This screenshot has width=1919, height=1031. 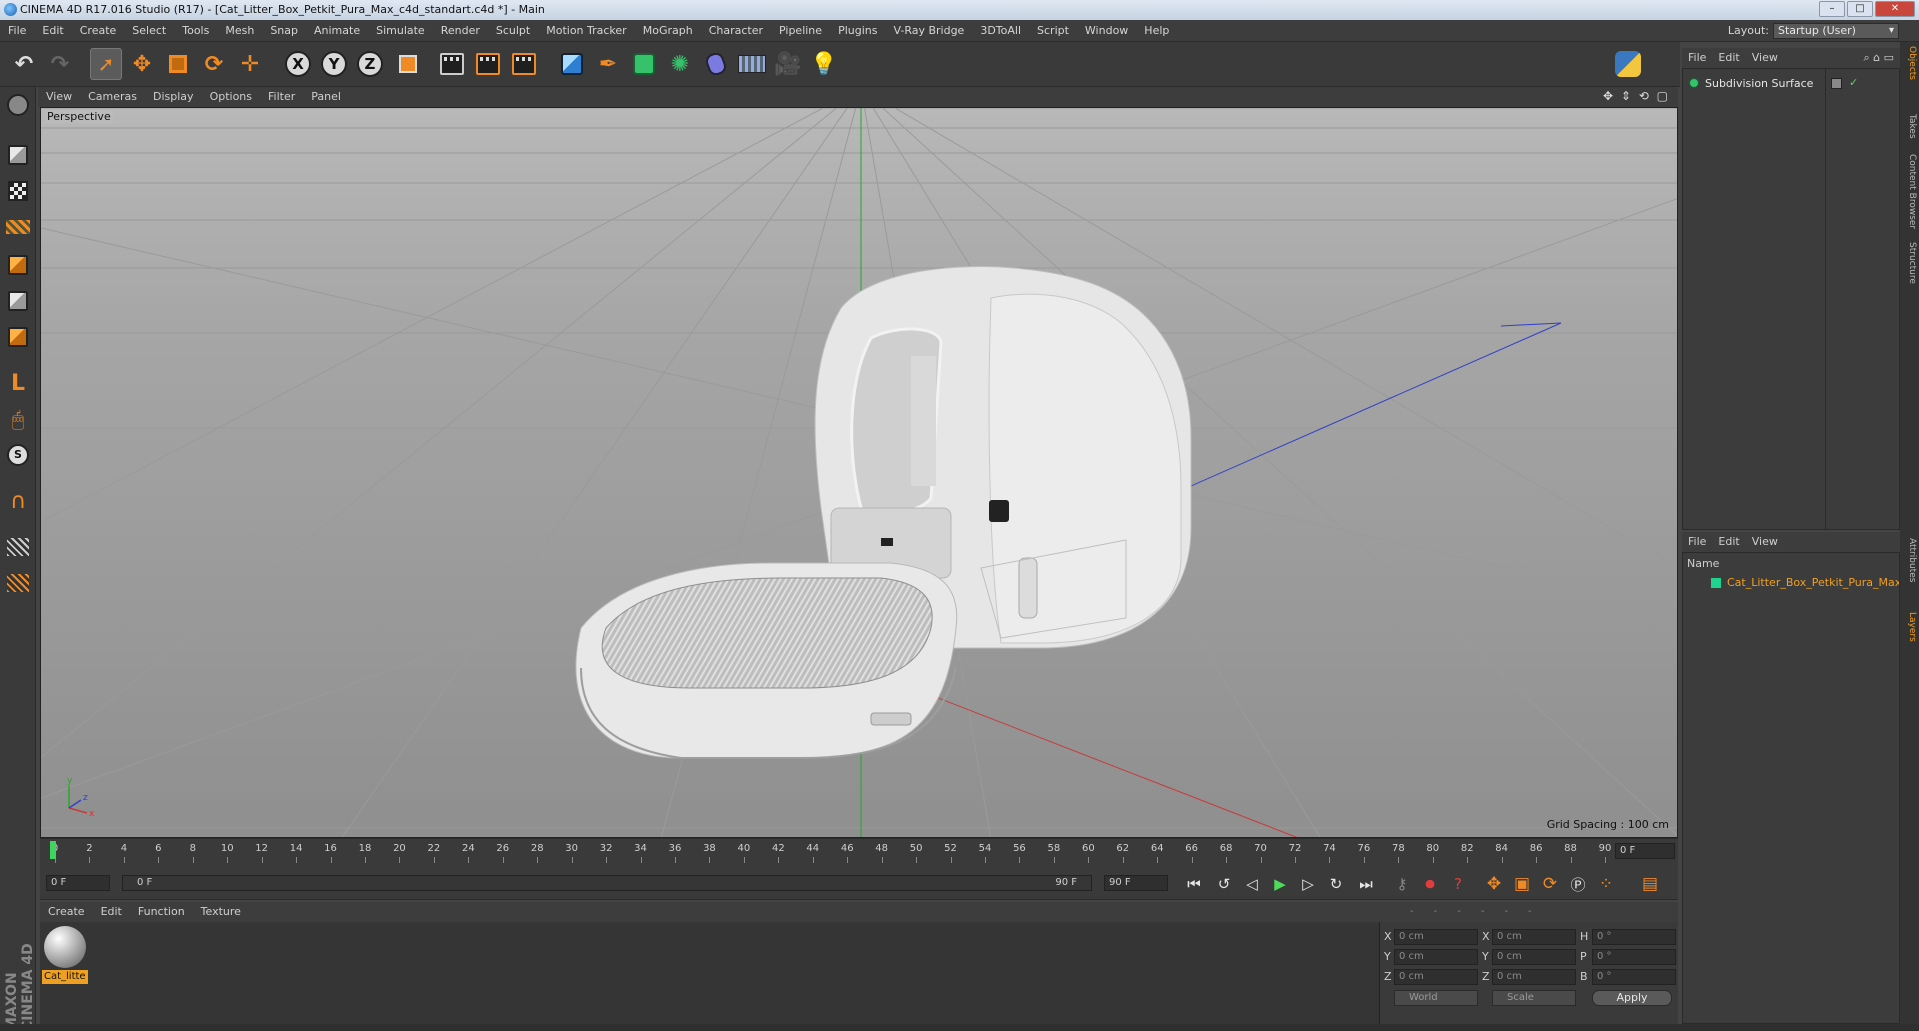 What do you see at coordinates (18, 227) in the screenshot?
I see `workplane-mode-button` at bounding box center [18, 227].